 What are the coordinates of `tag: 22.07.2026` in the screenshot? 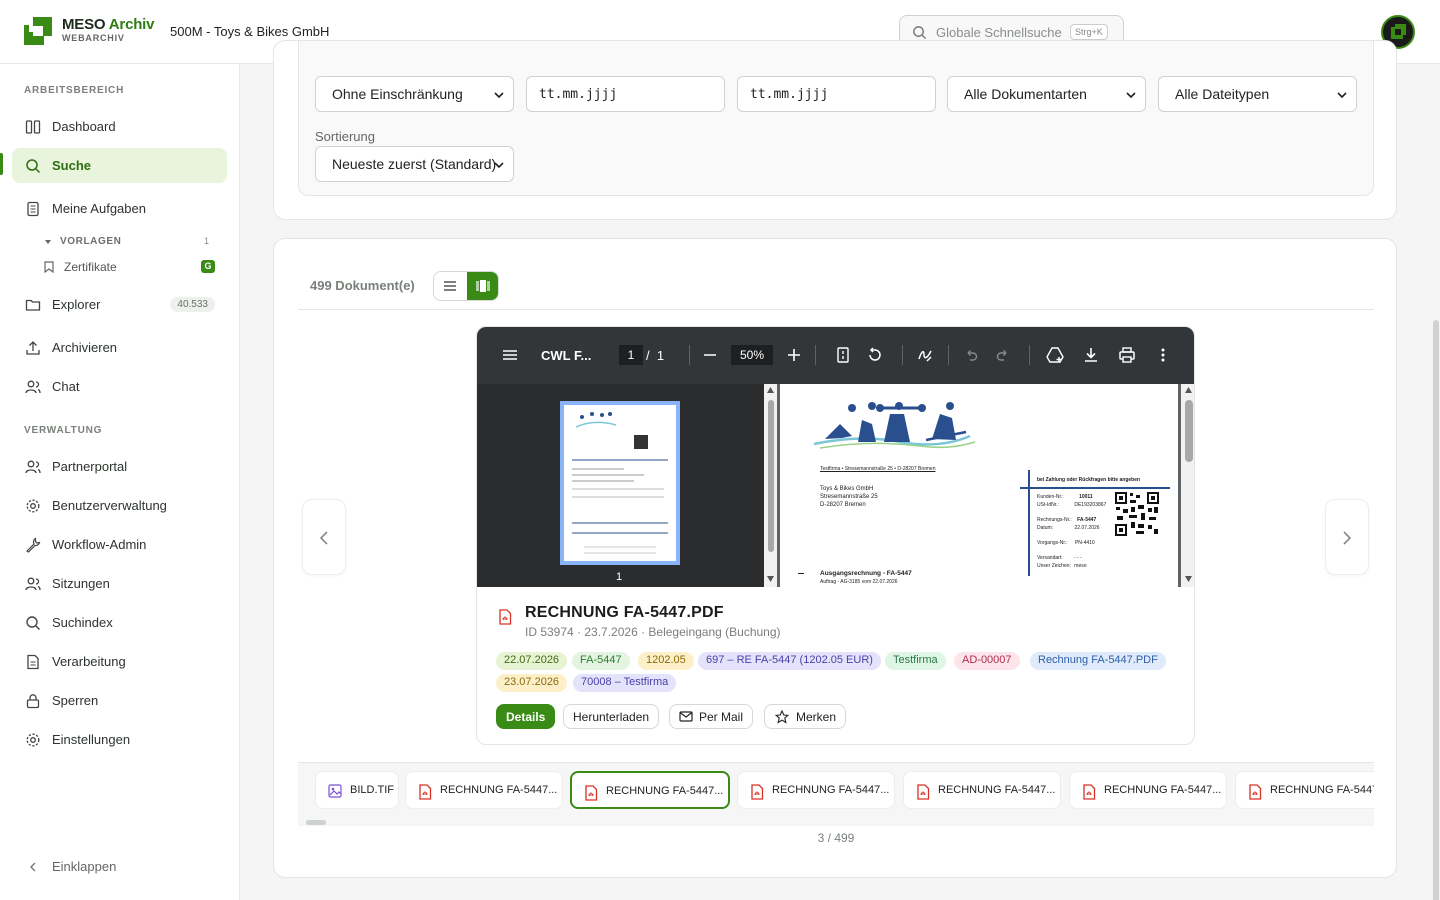 It's located at (532, 661).